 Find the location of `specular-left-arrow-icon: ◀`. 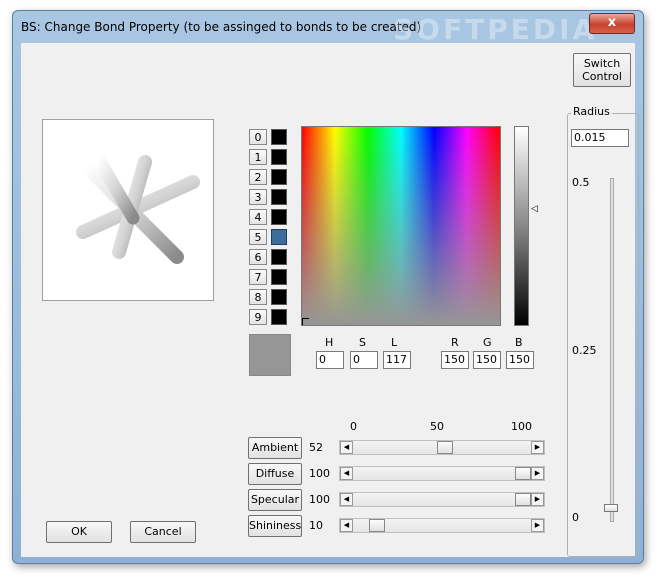

specular-left-arrow-icon: ◀ is located at coordinates (346, 499).